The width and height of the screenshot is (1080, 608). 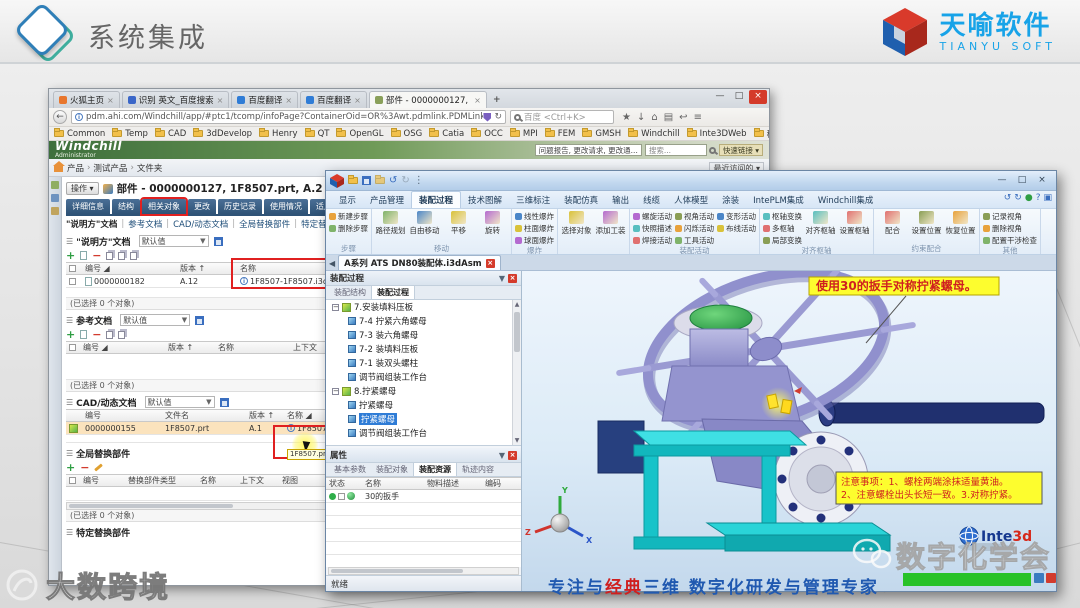 What do you see at coordinates (173, 241) in the screenshot?
I see `view-select: 默认值 ▼` at bounding box center [173, 241].